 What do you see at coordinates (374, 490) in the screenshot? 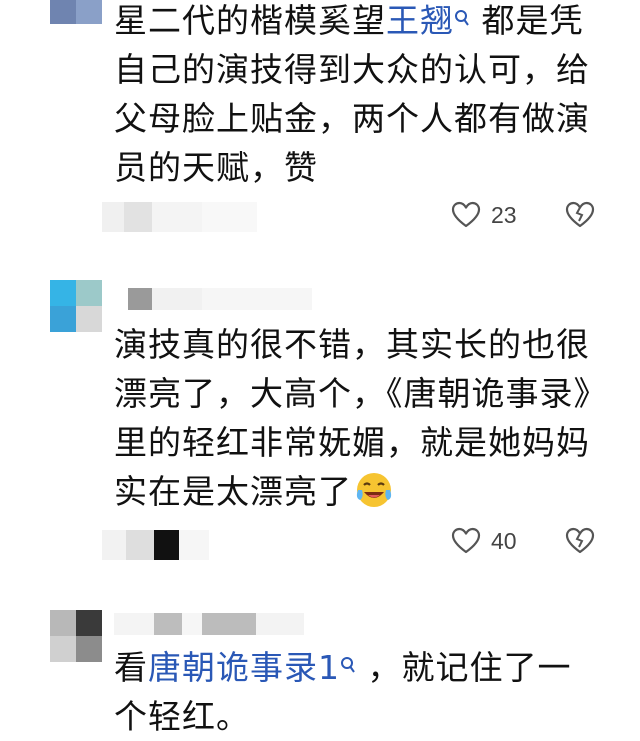
I see `laughing-crying-emoji` at bounding box center [374, 490].